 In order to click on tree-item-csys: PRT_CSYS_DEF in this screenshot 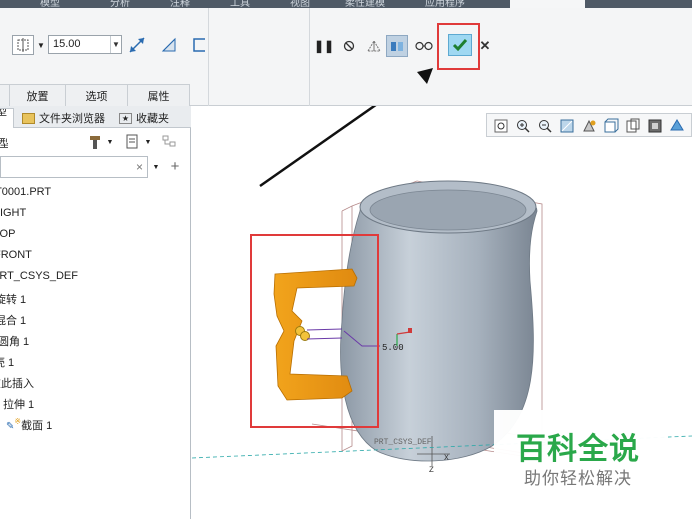, I will do `click(39, 280)`.